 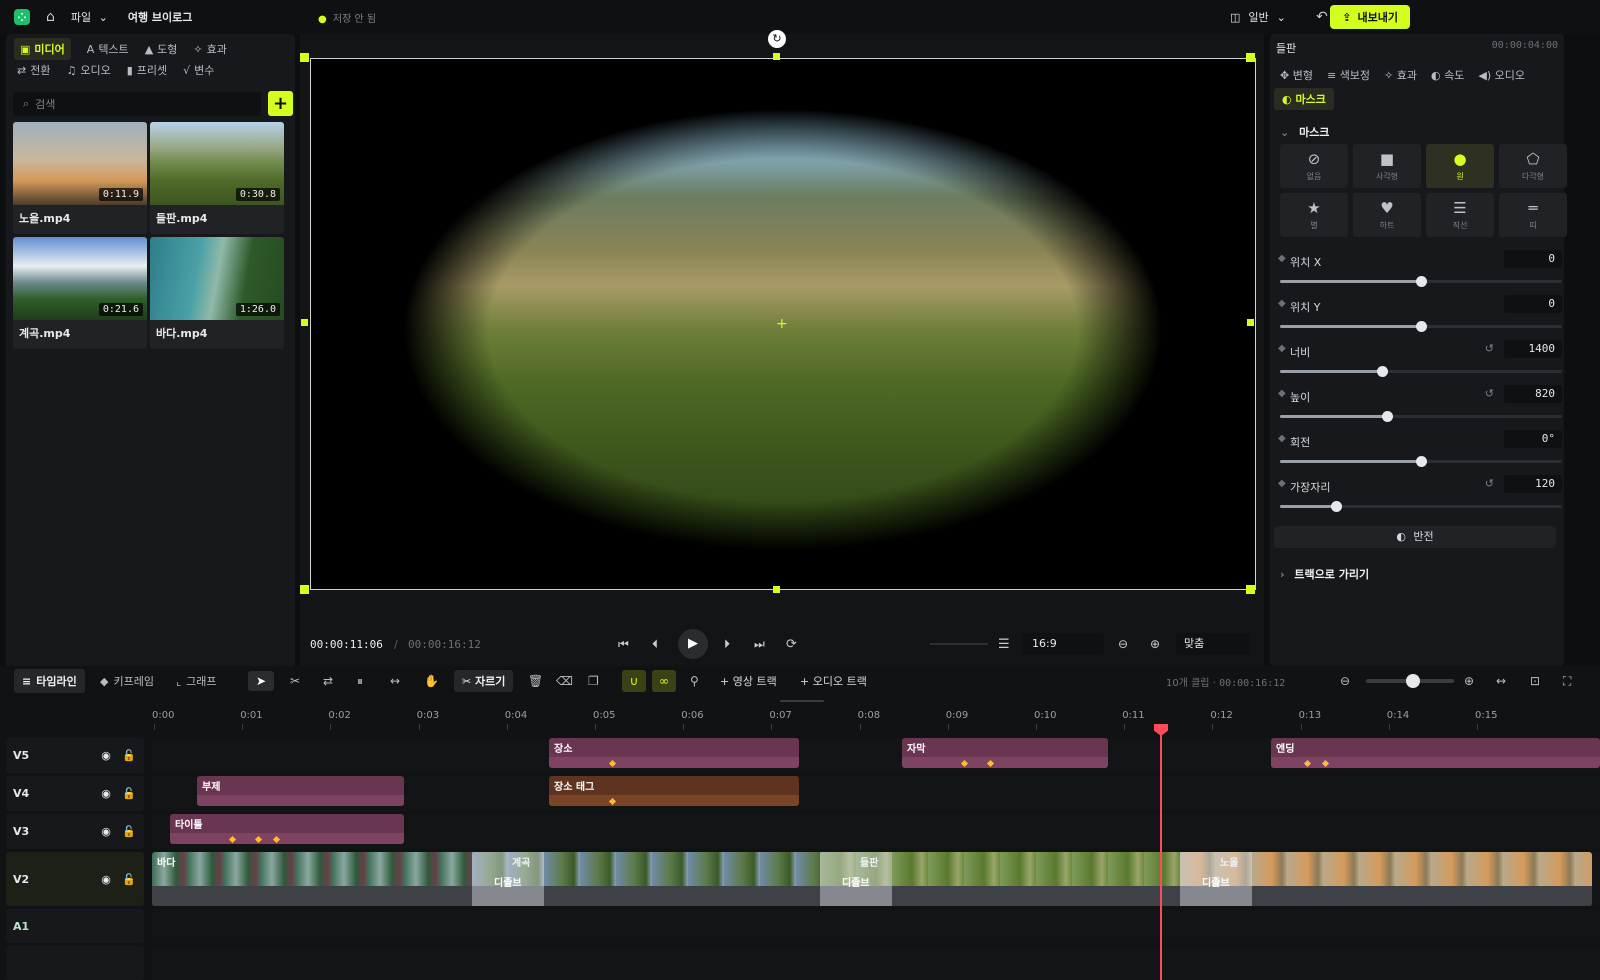 What do you see at coordinates (1314, 166) in the screenshot?
I see `mask-shape-none: ⊘ 없음` at bounding box center [1314, 166].